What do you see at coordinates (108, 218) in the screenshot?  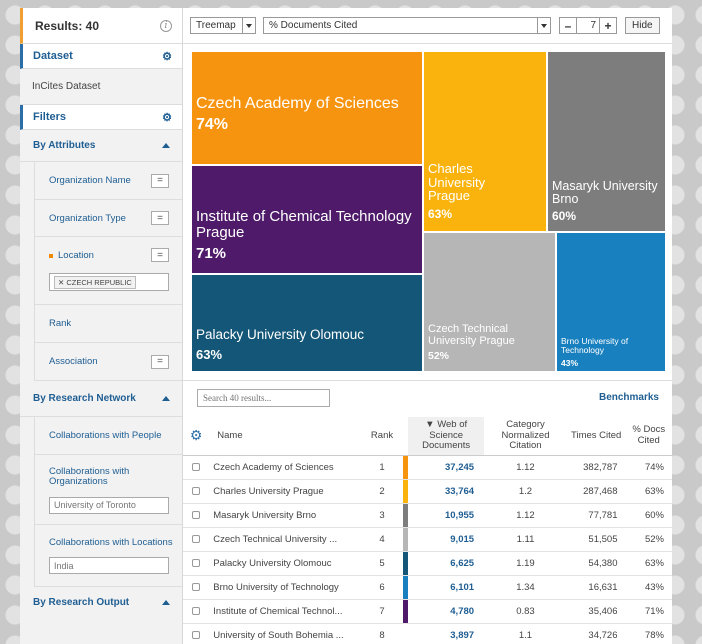 I see `filter-organization-type: Organization Type =` at bounding box center [108, 218].